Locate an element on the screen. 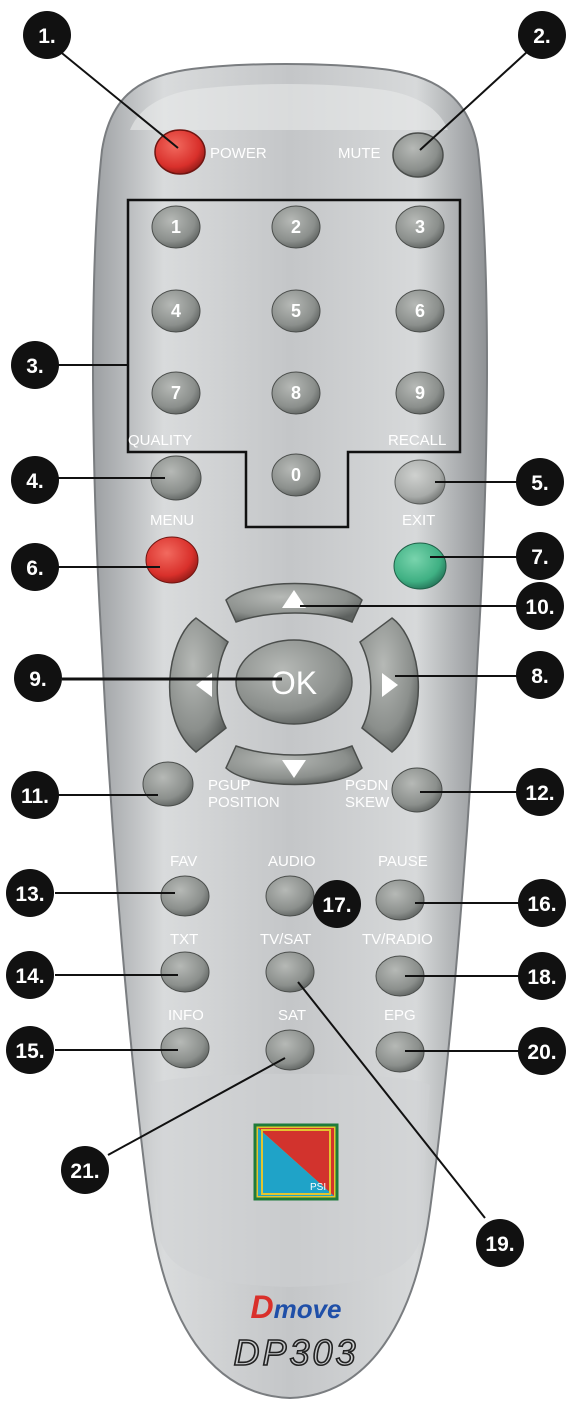 Image resolution: width=575 pixels, height=1410 pixels. callout-11: 11. is located at coordinates (35, 795).